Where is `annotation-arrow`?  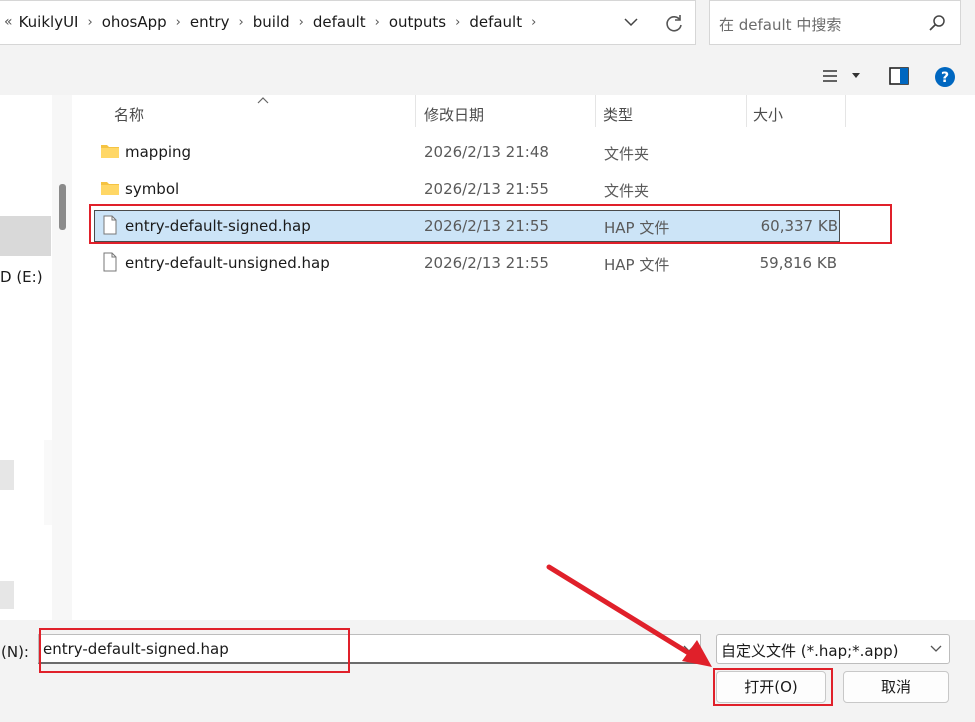 annotation-arrow is located at coordinates (629, 615).